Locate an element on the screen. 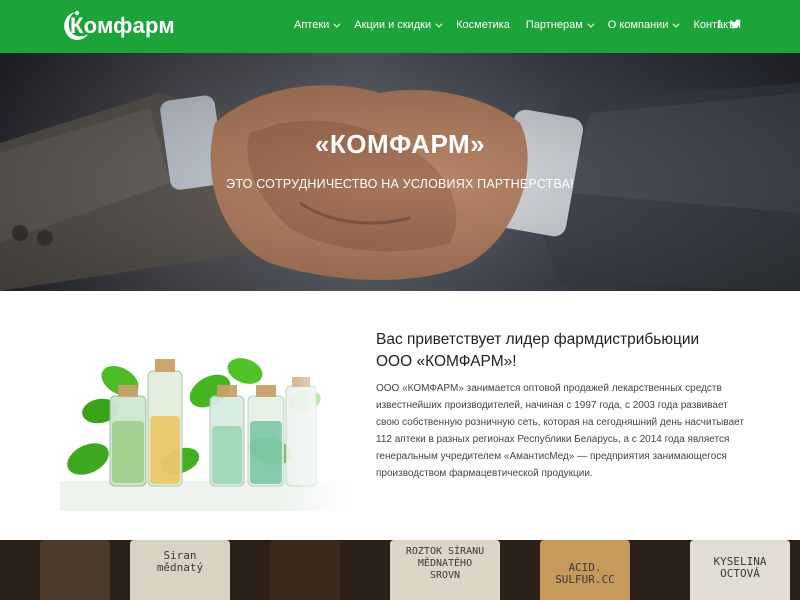 The image size is (800, 600). logo: Комфарм is located at coordinates (118, 26).